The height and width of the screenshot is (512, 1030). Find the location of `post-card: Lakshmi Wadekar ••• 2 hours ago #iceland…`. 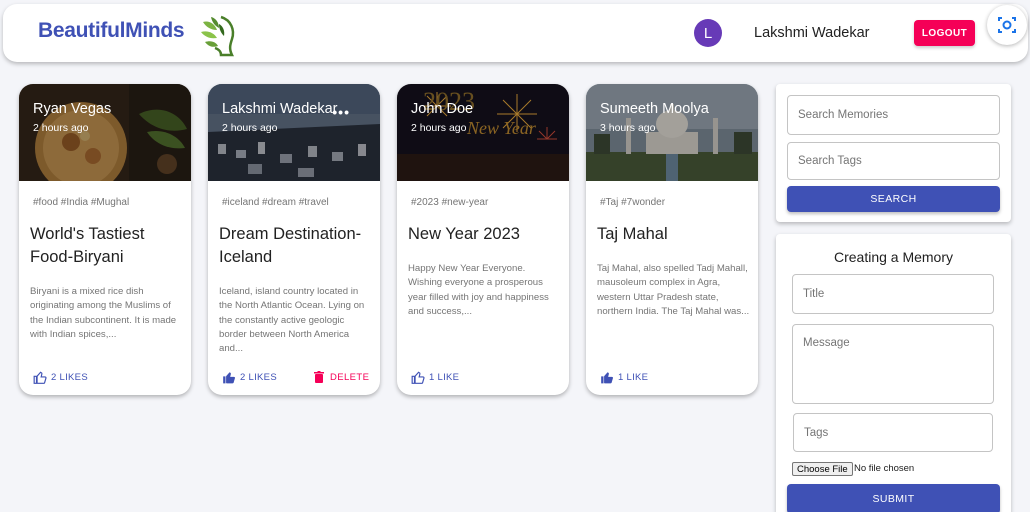

post-card: Lakshmi Wadekar ••• 2 hours ago #iceland… is located at coordinates (294, 239).